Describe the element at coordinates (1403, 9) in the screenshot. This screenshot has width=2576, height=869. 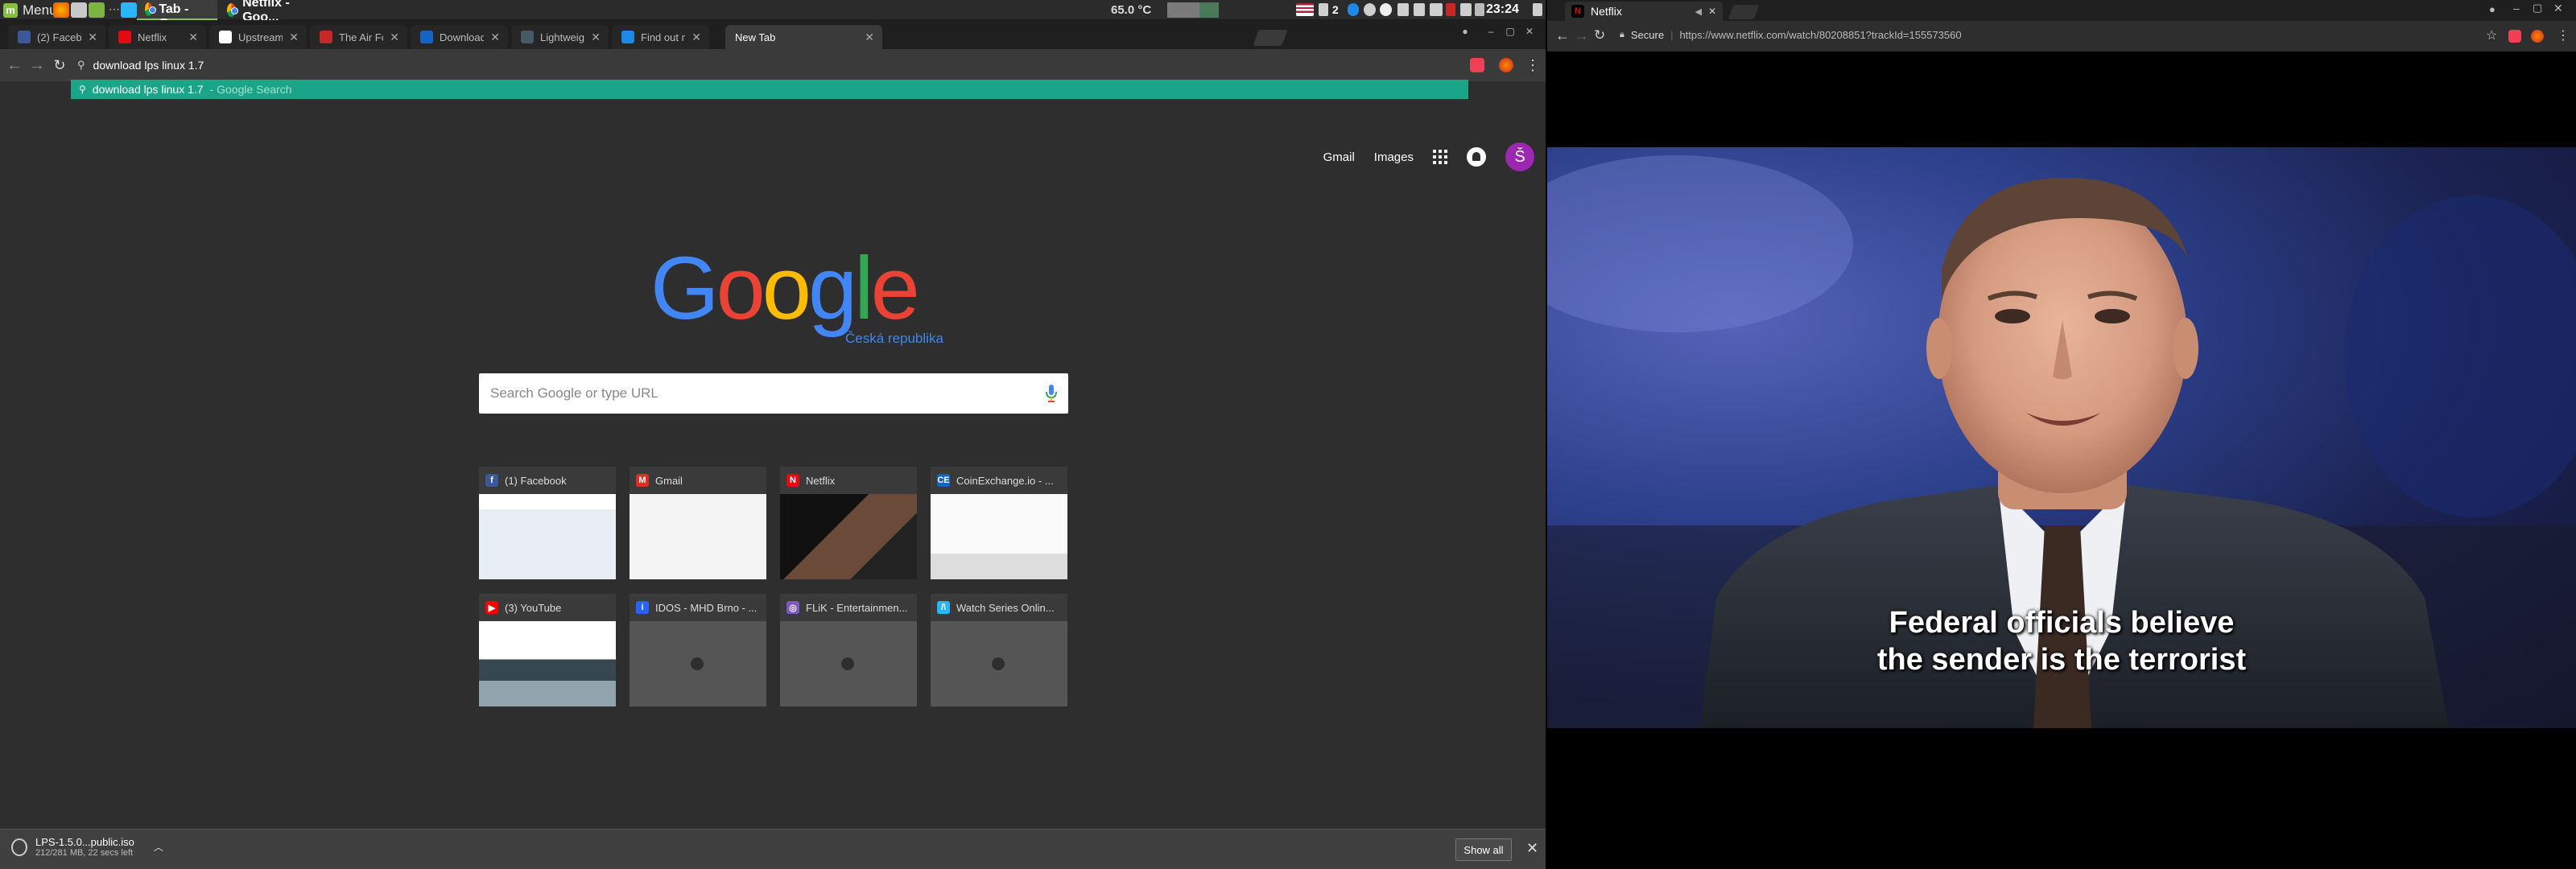
I see `network-icon` at that location.